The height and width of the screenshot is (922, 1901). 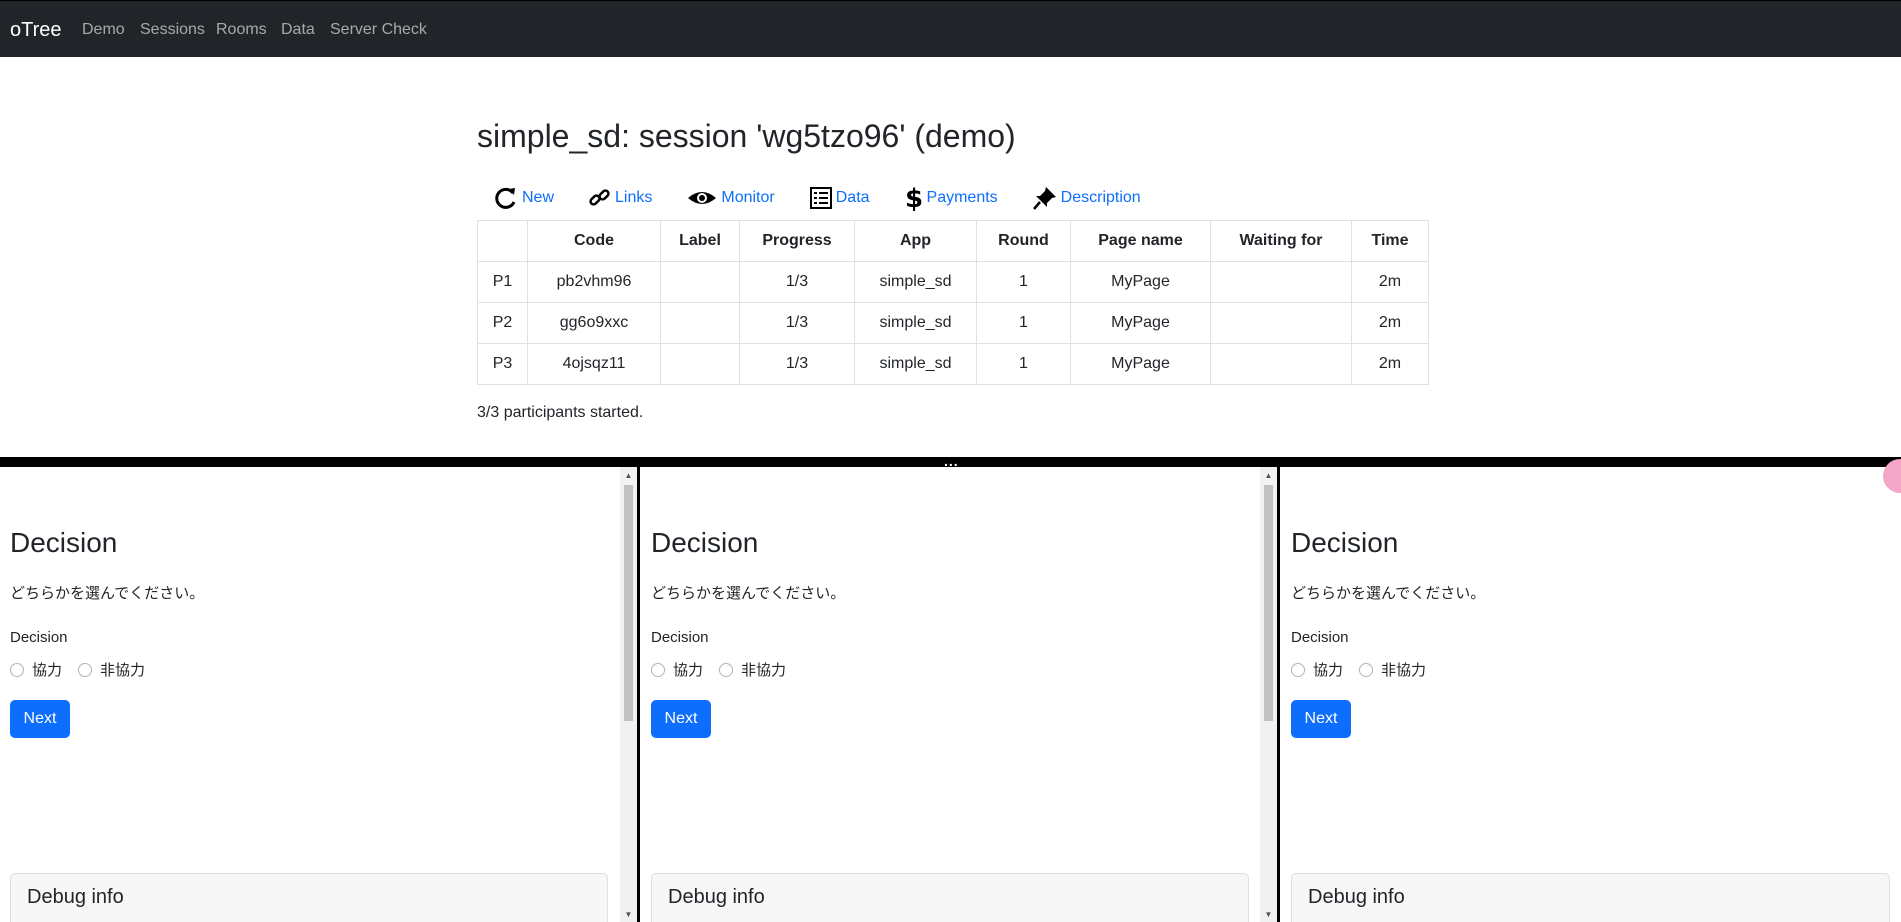 What do you see at coordinates (746, 136) in the screenshot?
I see `page-title: simple_sd: session 'wg5tzo96' (demo)` at bounding box center [746, 136].